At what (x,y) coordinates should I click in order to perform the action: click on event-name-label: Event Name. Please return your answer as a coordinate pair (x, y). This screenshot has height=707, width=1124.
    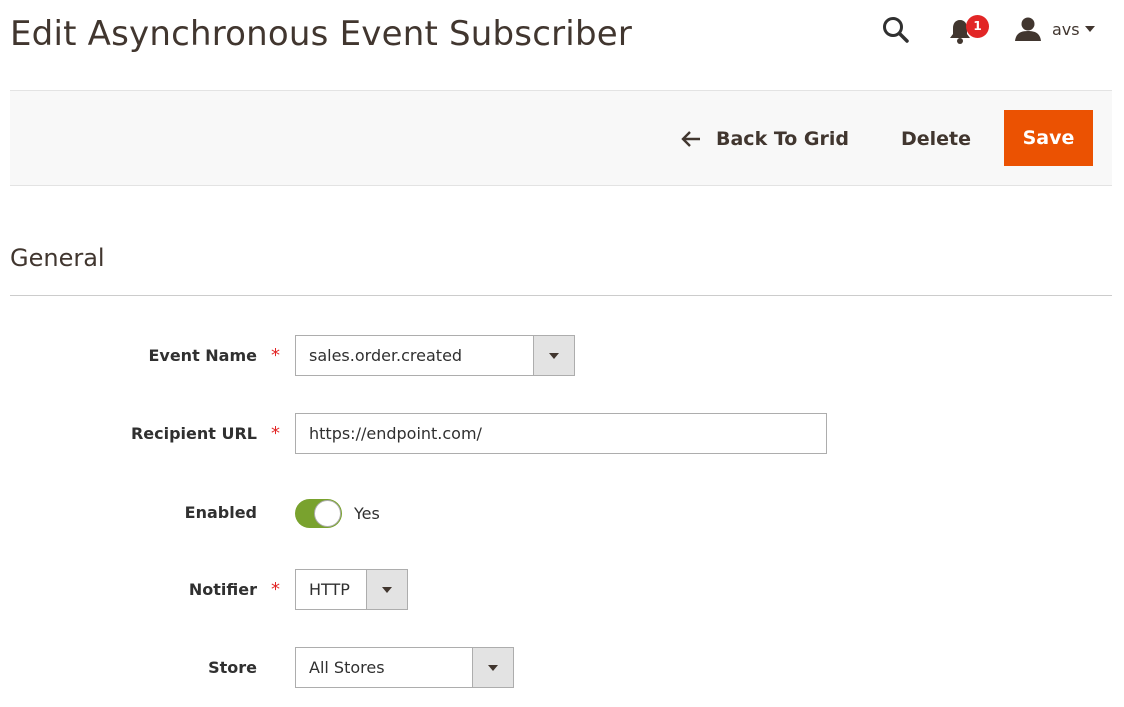
    Looking at the image, I should click on (202, 355).